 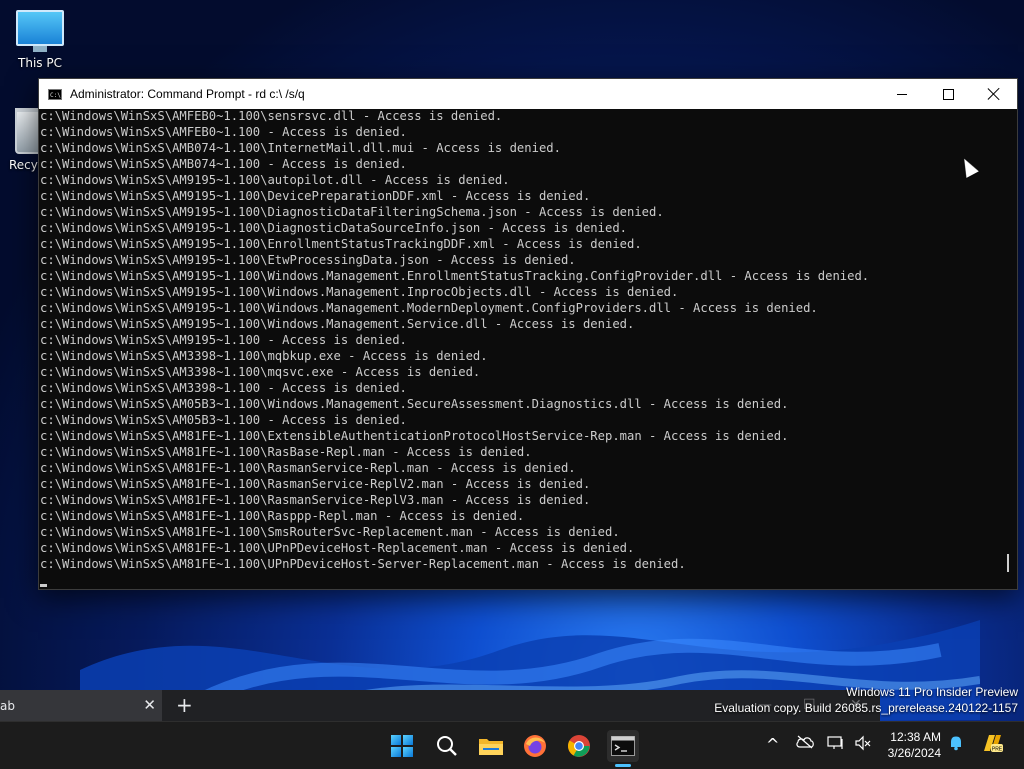 I want to click on terminal-icon, so click(x=623, y=746).